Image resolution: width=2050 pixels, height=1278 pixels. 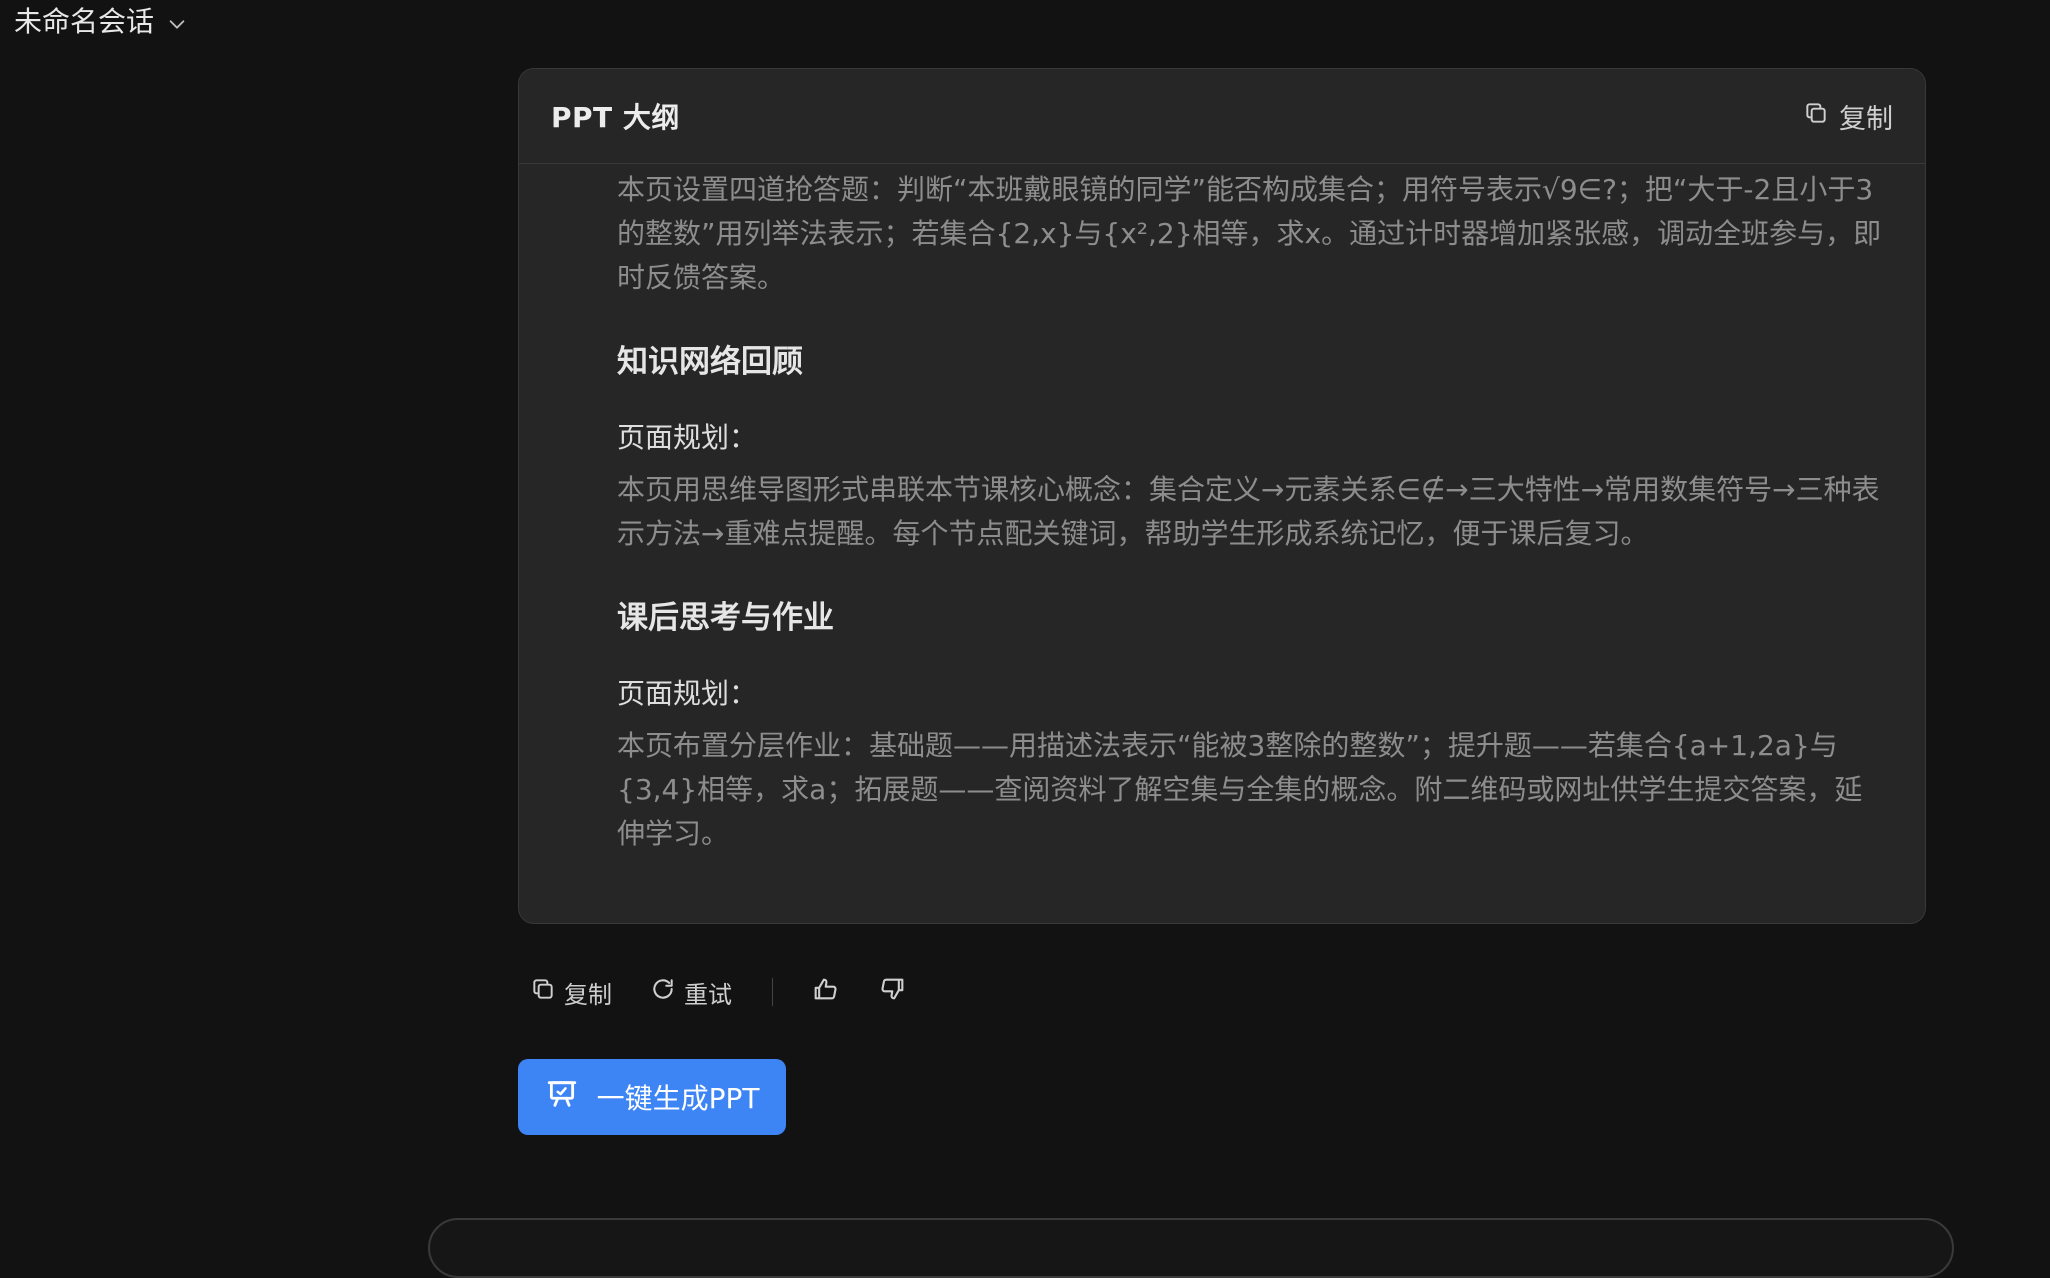 I want to click on generate-ppt-label: 一键生成PPT, so click(x=678, y=1098).